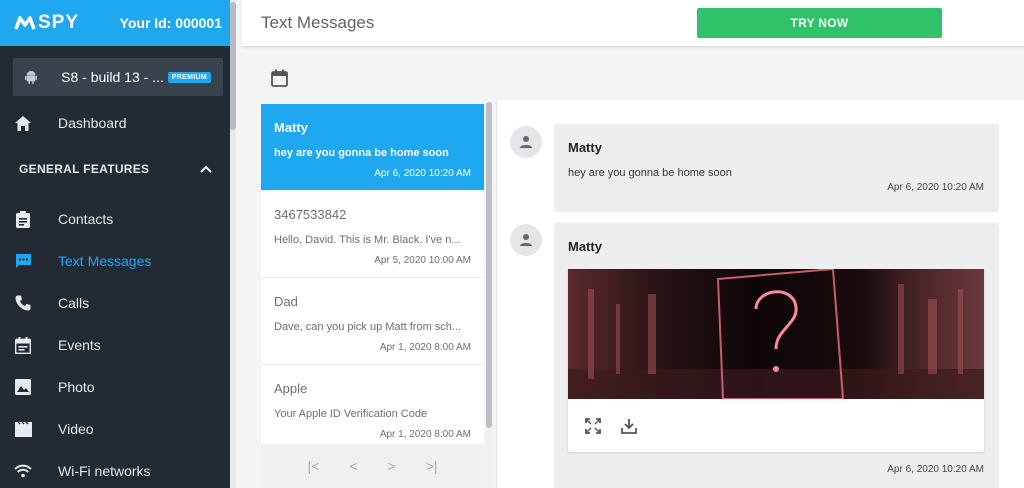 The width and height of the screenshot is (1024, 488). Describe the element at coordinates (23, 123) in the screenshot. I see `home-icon` at that location.